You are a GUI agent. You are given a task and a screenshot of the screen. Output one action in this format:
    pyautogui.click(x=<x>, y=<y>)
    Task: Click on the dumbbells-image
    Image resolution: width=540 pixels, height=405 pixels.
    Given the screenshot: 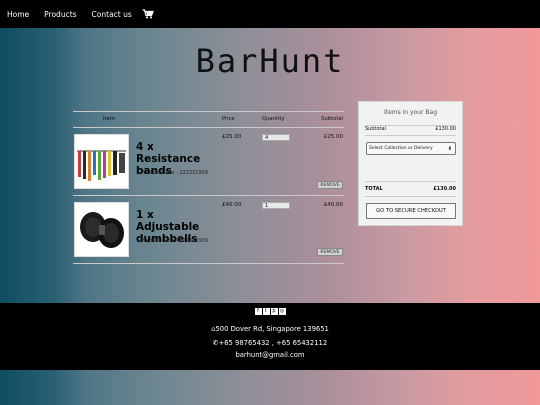 What is the action you would take?
    pyautogui.click(x=101, y=229)
    